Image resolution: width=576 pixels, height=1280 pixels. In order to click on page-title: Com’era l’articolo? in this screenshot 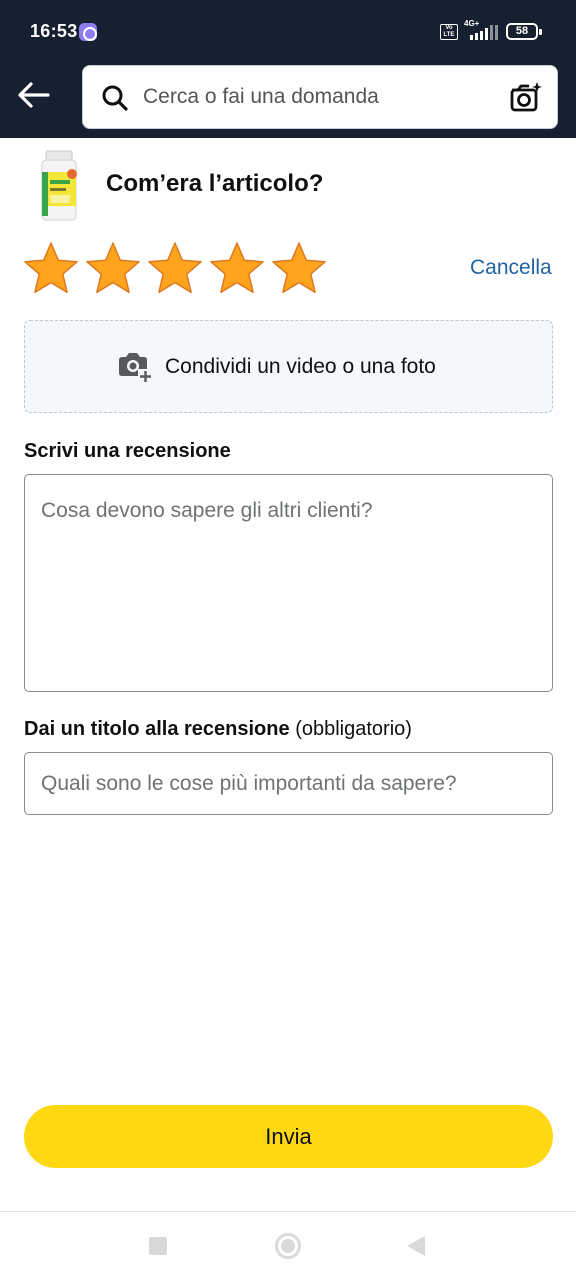, I will do `click(215, 183)`.